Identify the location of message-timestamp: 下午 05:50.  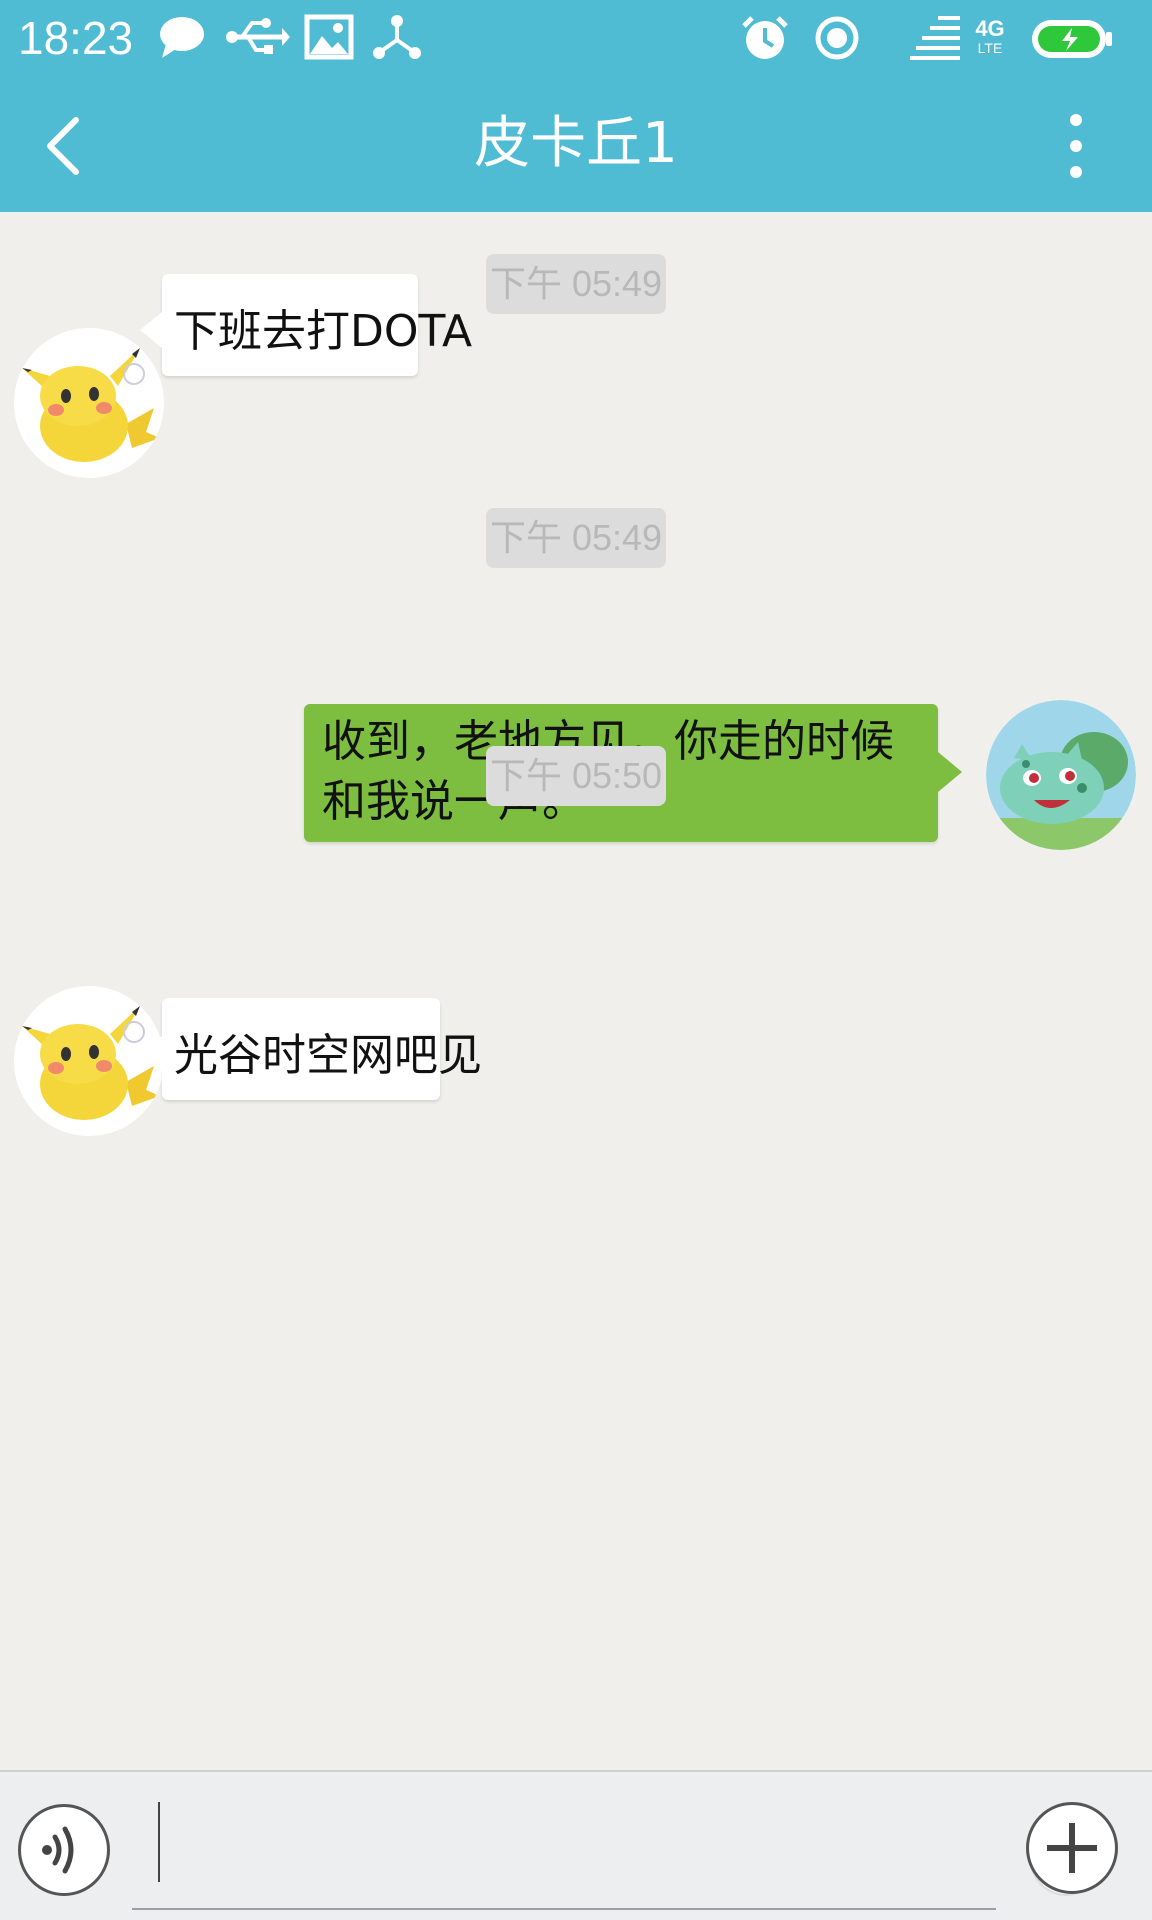
(576, 776).